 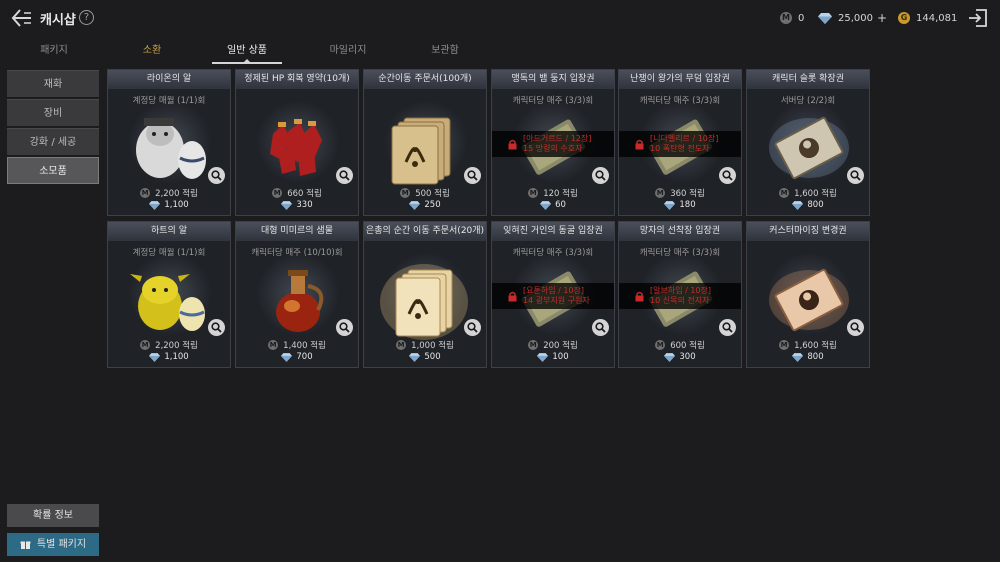 What do you see at coordinates (348, 51) in the screenshot?
I see `tab-mileage: 마일리지` at bounding box center [348, 51].